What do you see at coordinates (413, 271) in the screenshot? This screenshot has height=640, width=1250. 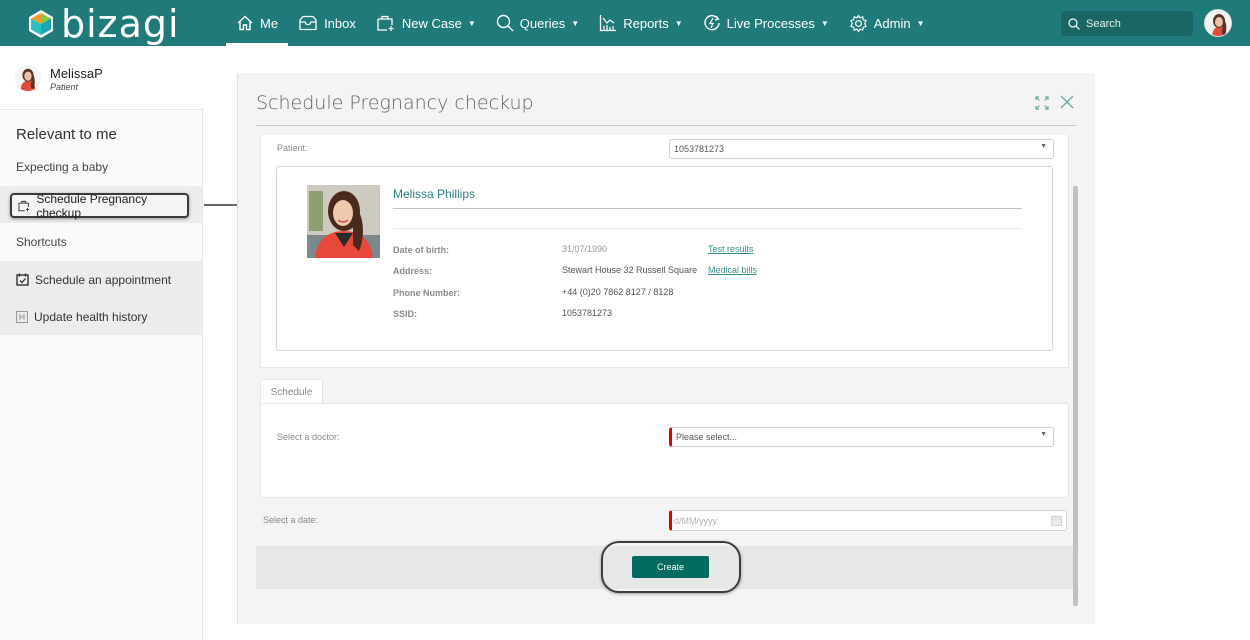 I see `address-label: Address:` at bounding box center [413, 271].